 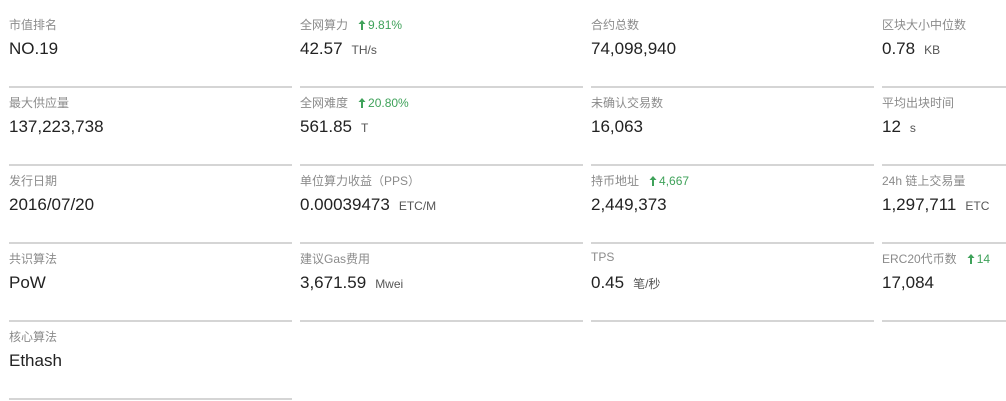 I want to click on stat-consensus: 共识算法 PoW, so click(x=150, y=286).